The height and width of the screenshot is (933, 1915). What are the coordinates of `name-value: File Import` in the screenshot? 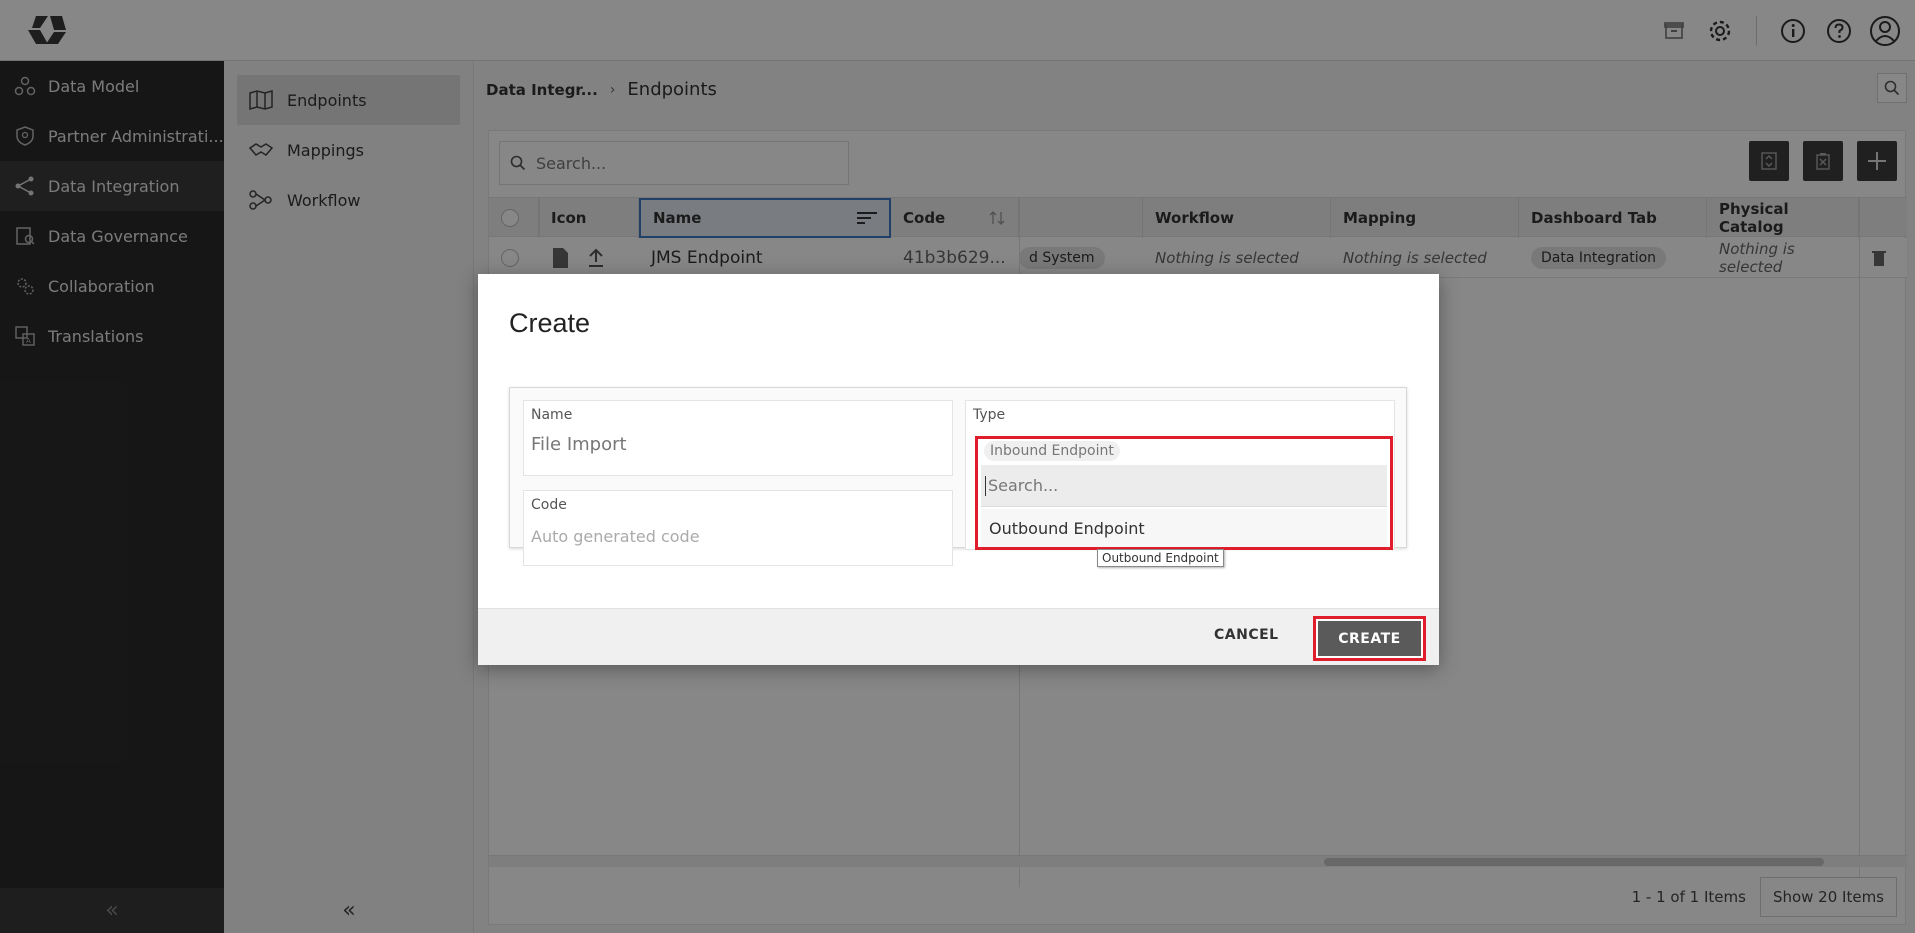 It's located at (579, 444).